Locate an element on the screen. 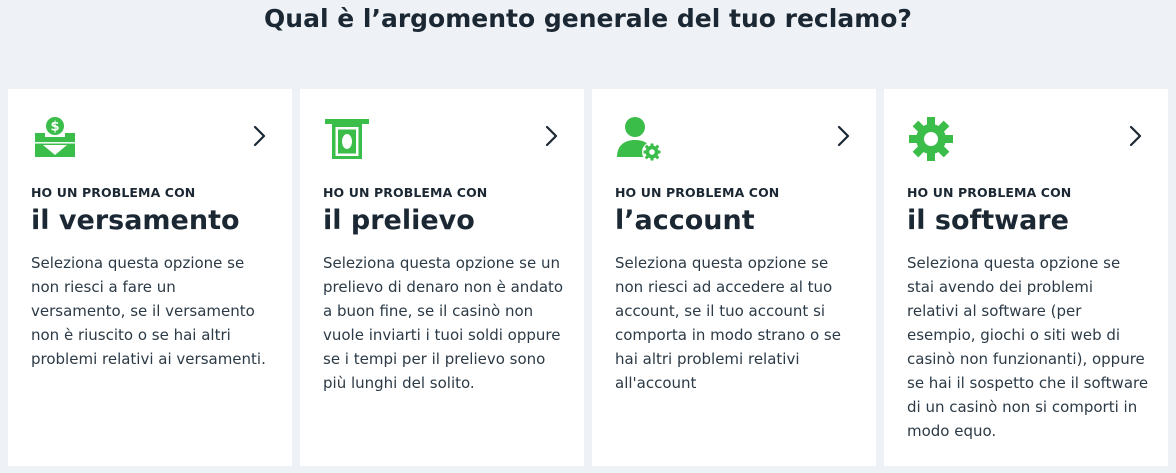  gear-icon is located at coordinates (931, 139).